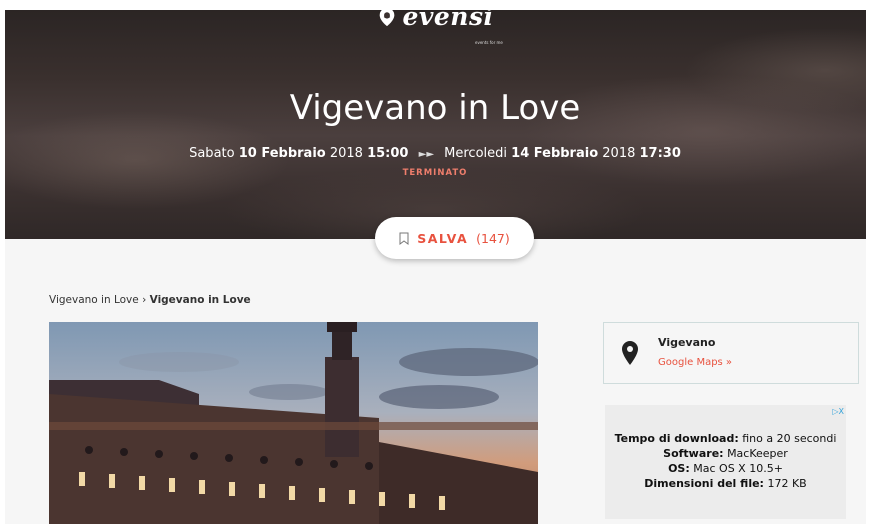  What do you see at coordinates (660, 153) in the screenshot?
I see `end-time: 17:30` at bounding box center [660, 153].